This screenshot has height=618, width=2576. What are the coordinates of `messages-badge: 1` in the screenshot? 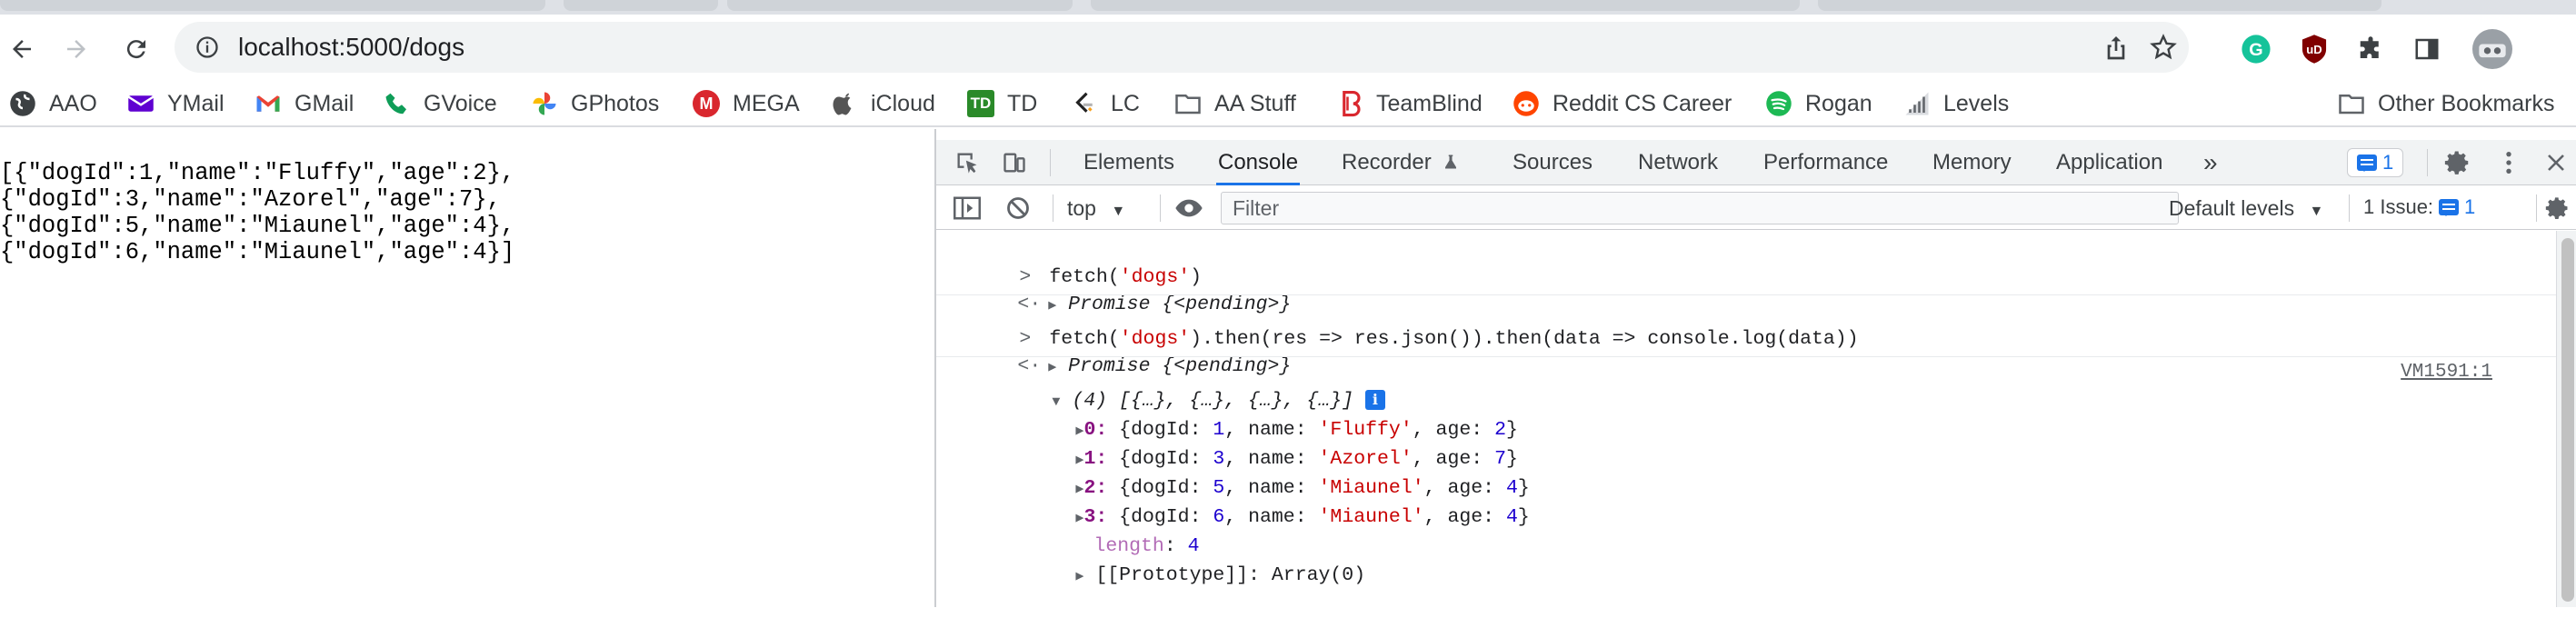 It's located at (2375, 162).